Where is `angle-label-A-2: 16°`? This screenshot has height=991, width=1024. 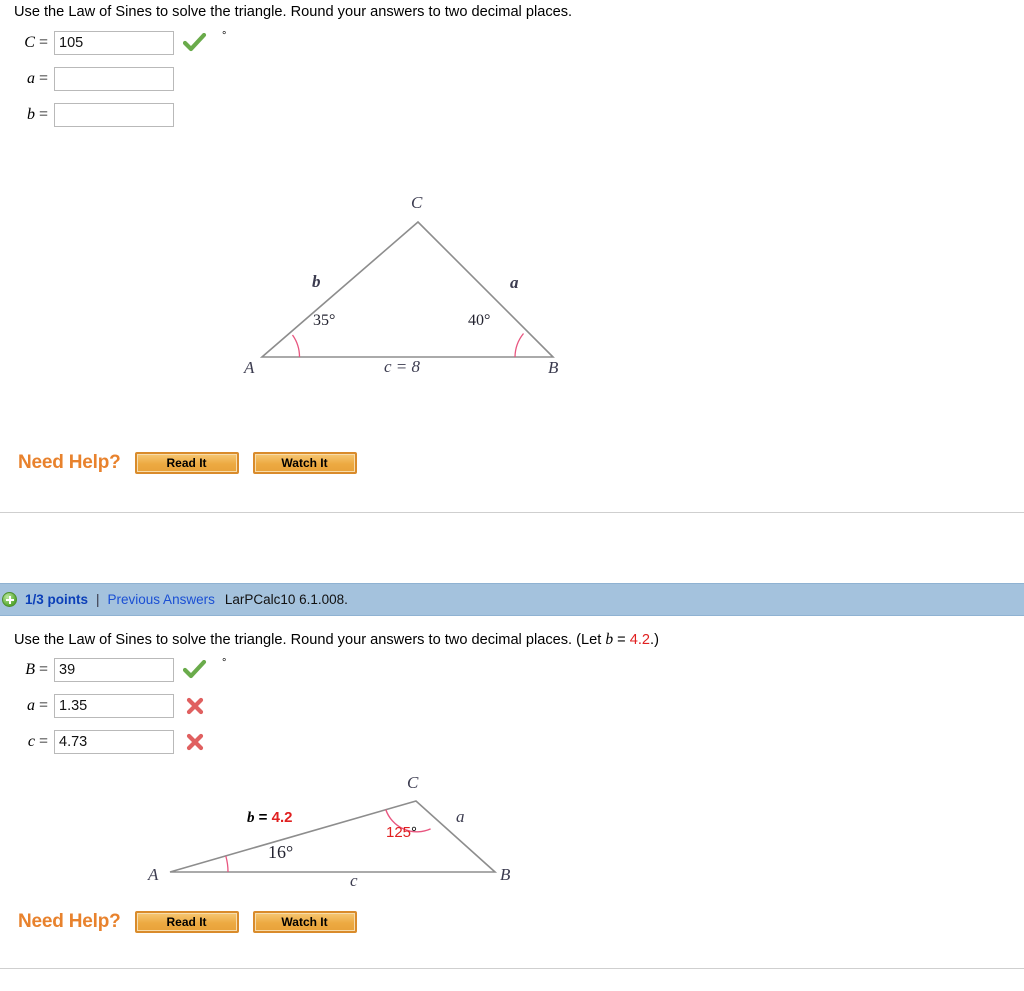
angle-label-A-2: 16° is located at coordinates (281, 852).